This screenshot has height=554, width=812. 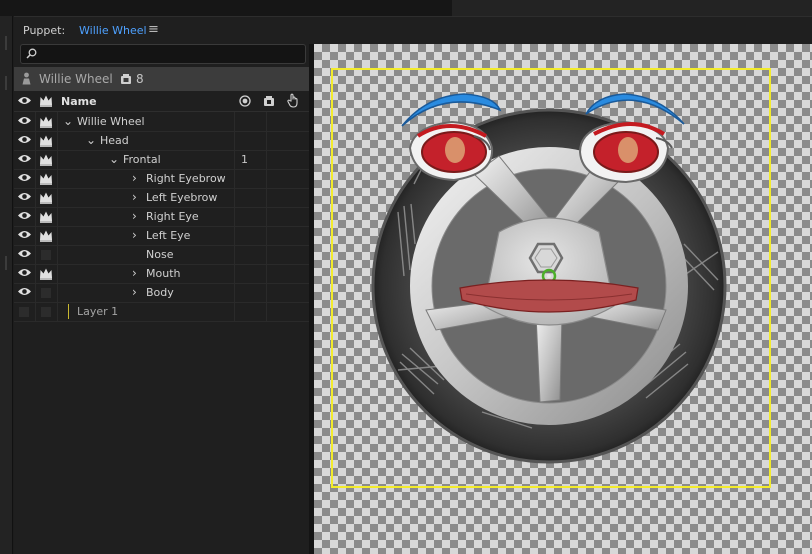 I want to click on puppet-name: Willie Wheel, so click(x=76, y=79).